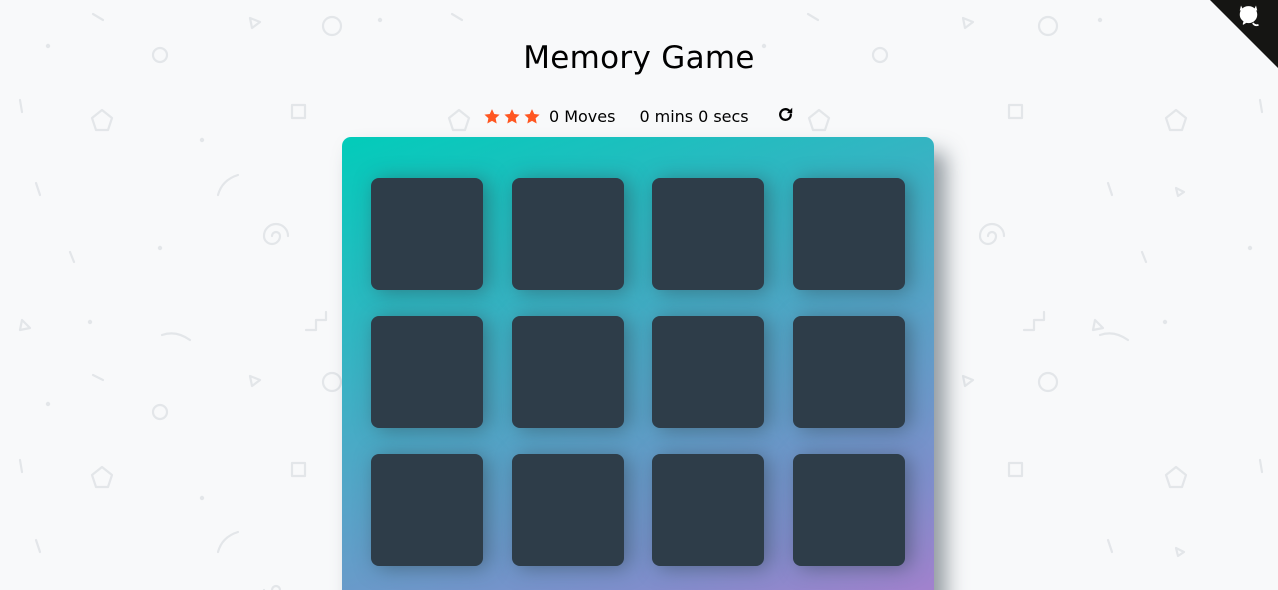 Image resolution: width=1278 pixels, height=590 pixels. I want to click on timer: 0 mins 0 secs, so click(693, 116).